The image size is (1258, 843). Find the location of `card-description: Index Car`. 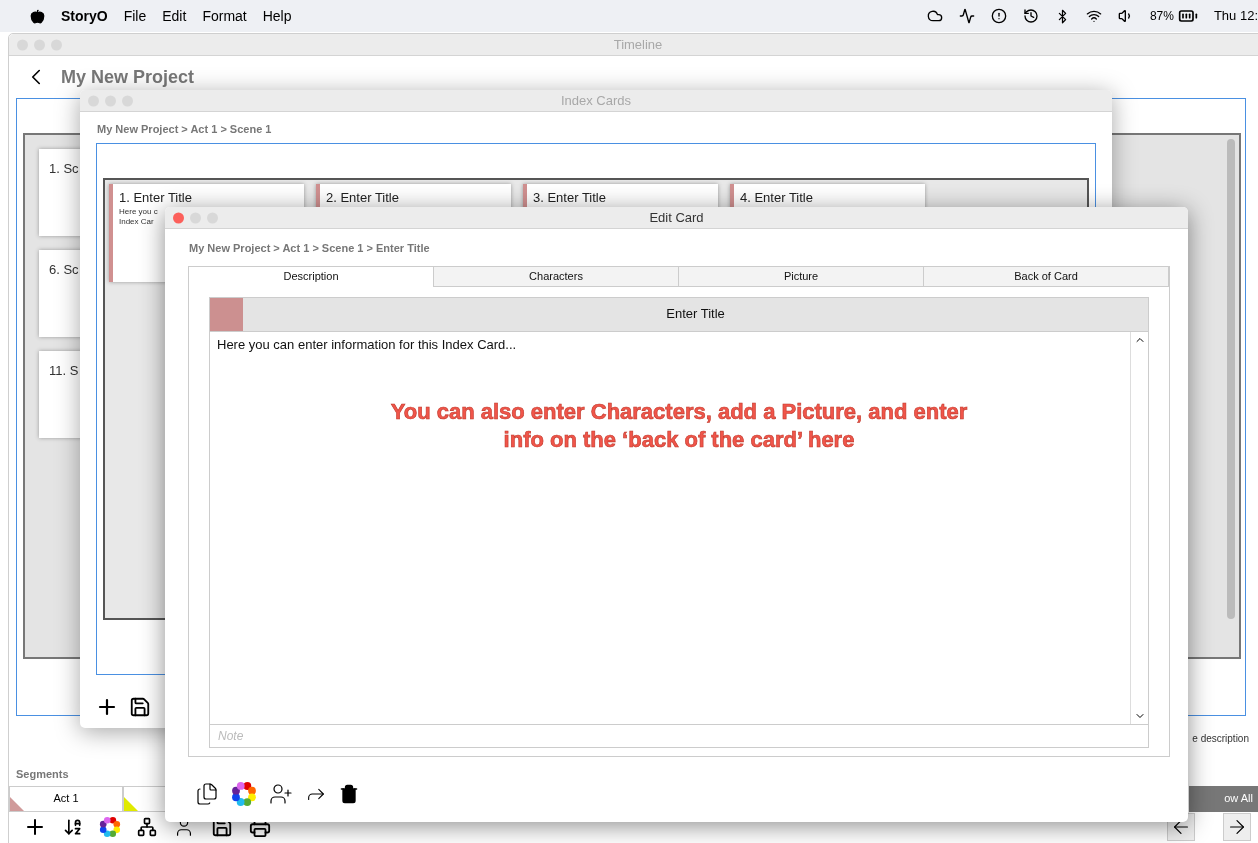

card-description: Index Car is located at coordinates (136, 222).